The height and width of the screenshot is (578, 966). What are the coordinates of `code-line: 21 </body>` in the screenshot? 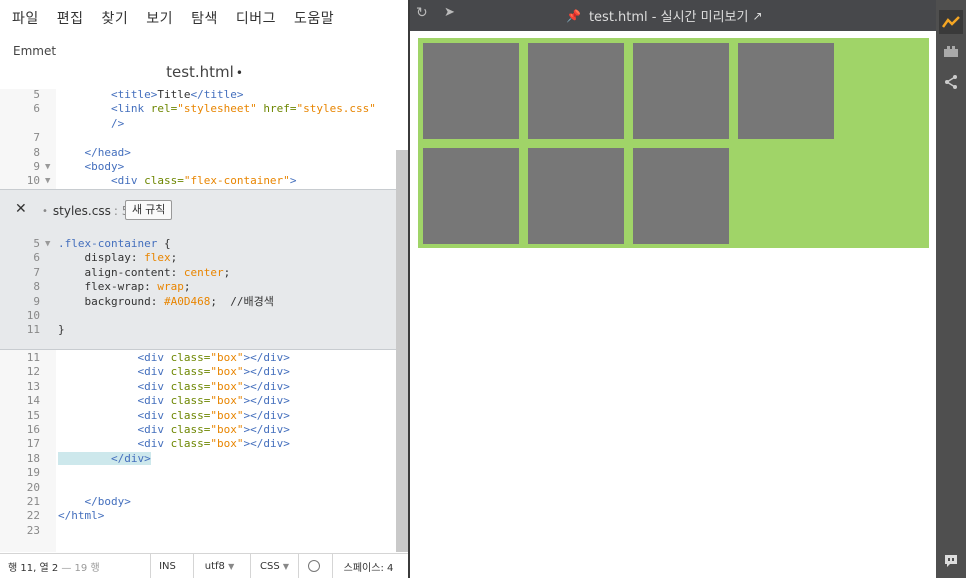 It's located at (198, 502).